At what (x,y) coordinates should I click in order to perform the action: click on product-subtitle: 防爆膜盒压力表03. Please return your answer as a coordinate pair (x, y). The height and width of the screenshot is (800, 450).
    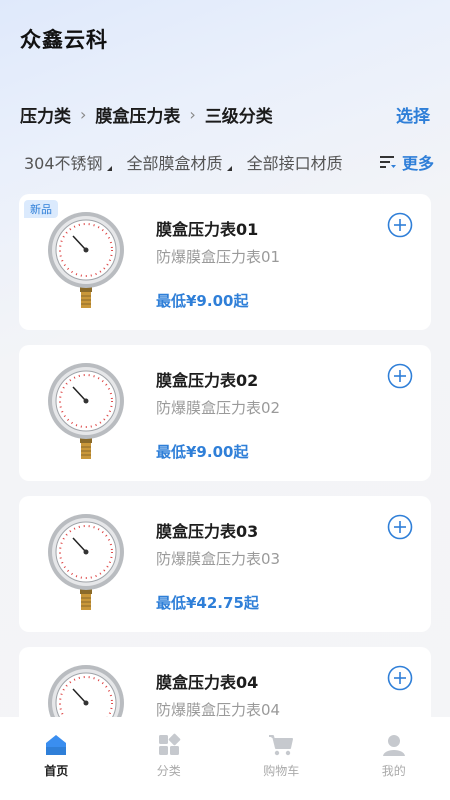
    Looking at the image, I should click on (218, 559).